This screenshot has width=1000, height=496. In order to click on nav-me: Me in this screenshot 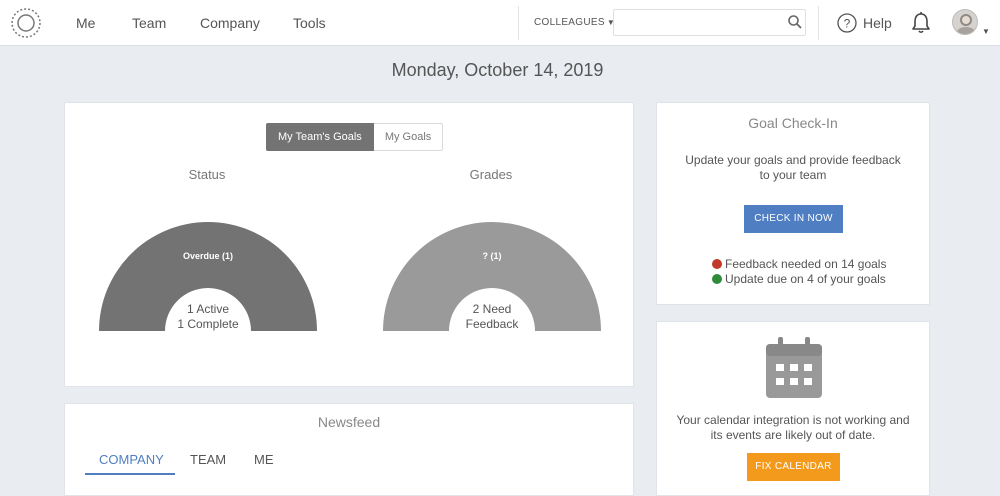, I will do `click(85, 23)`.